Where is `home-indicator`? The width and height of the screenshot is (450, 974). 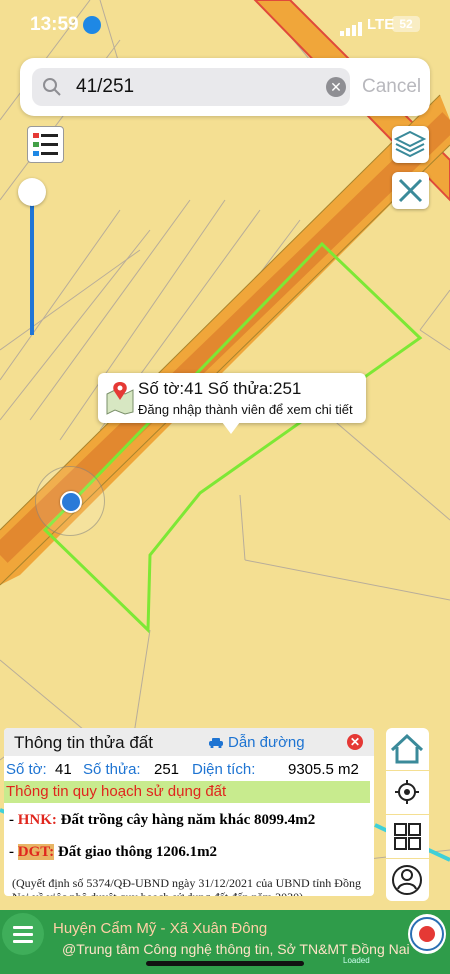
home-indicator is located at coordinates (225, 963).